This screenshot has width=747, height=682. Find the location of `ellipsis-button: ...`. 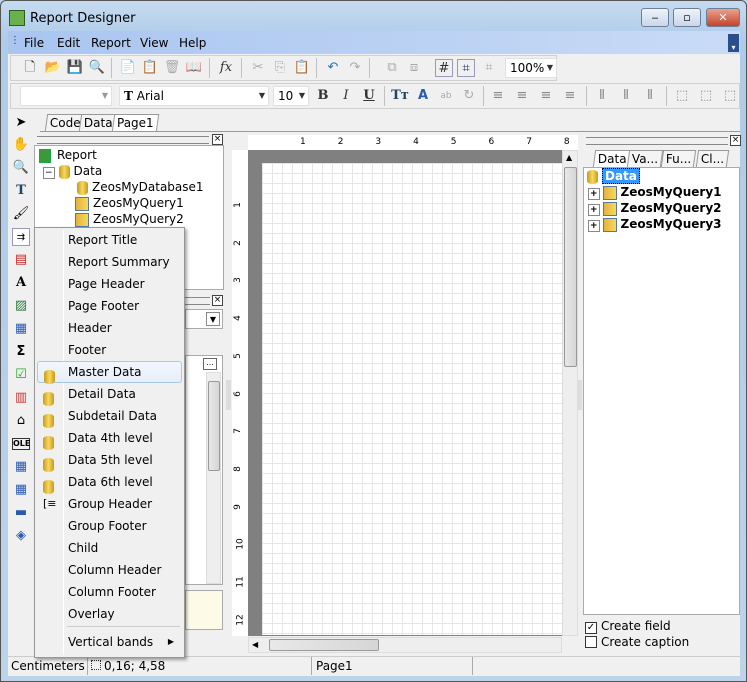

ellipsis-button: ... is located at coordinates (210, 364).